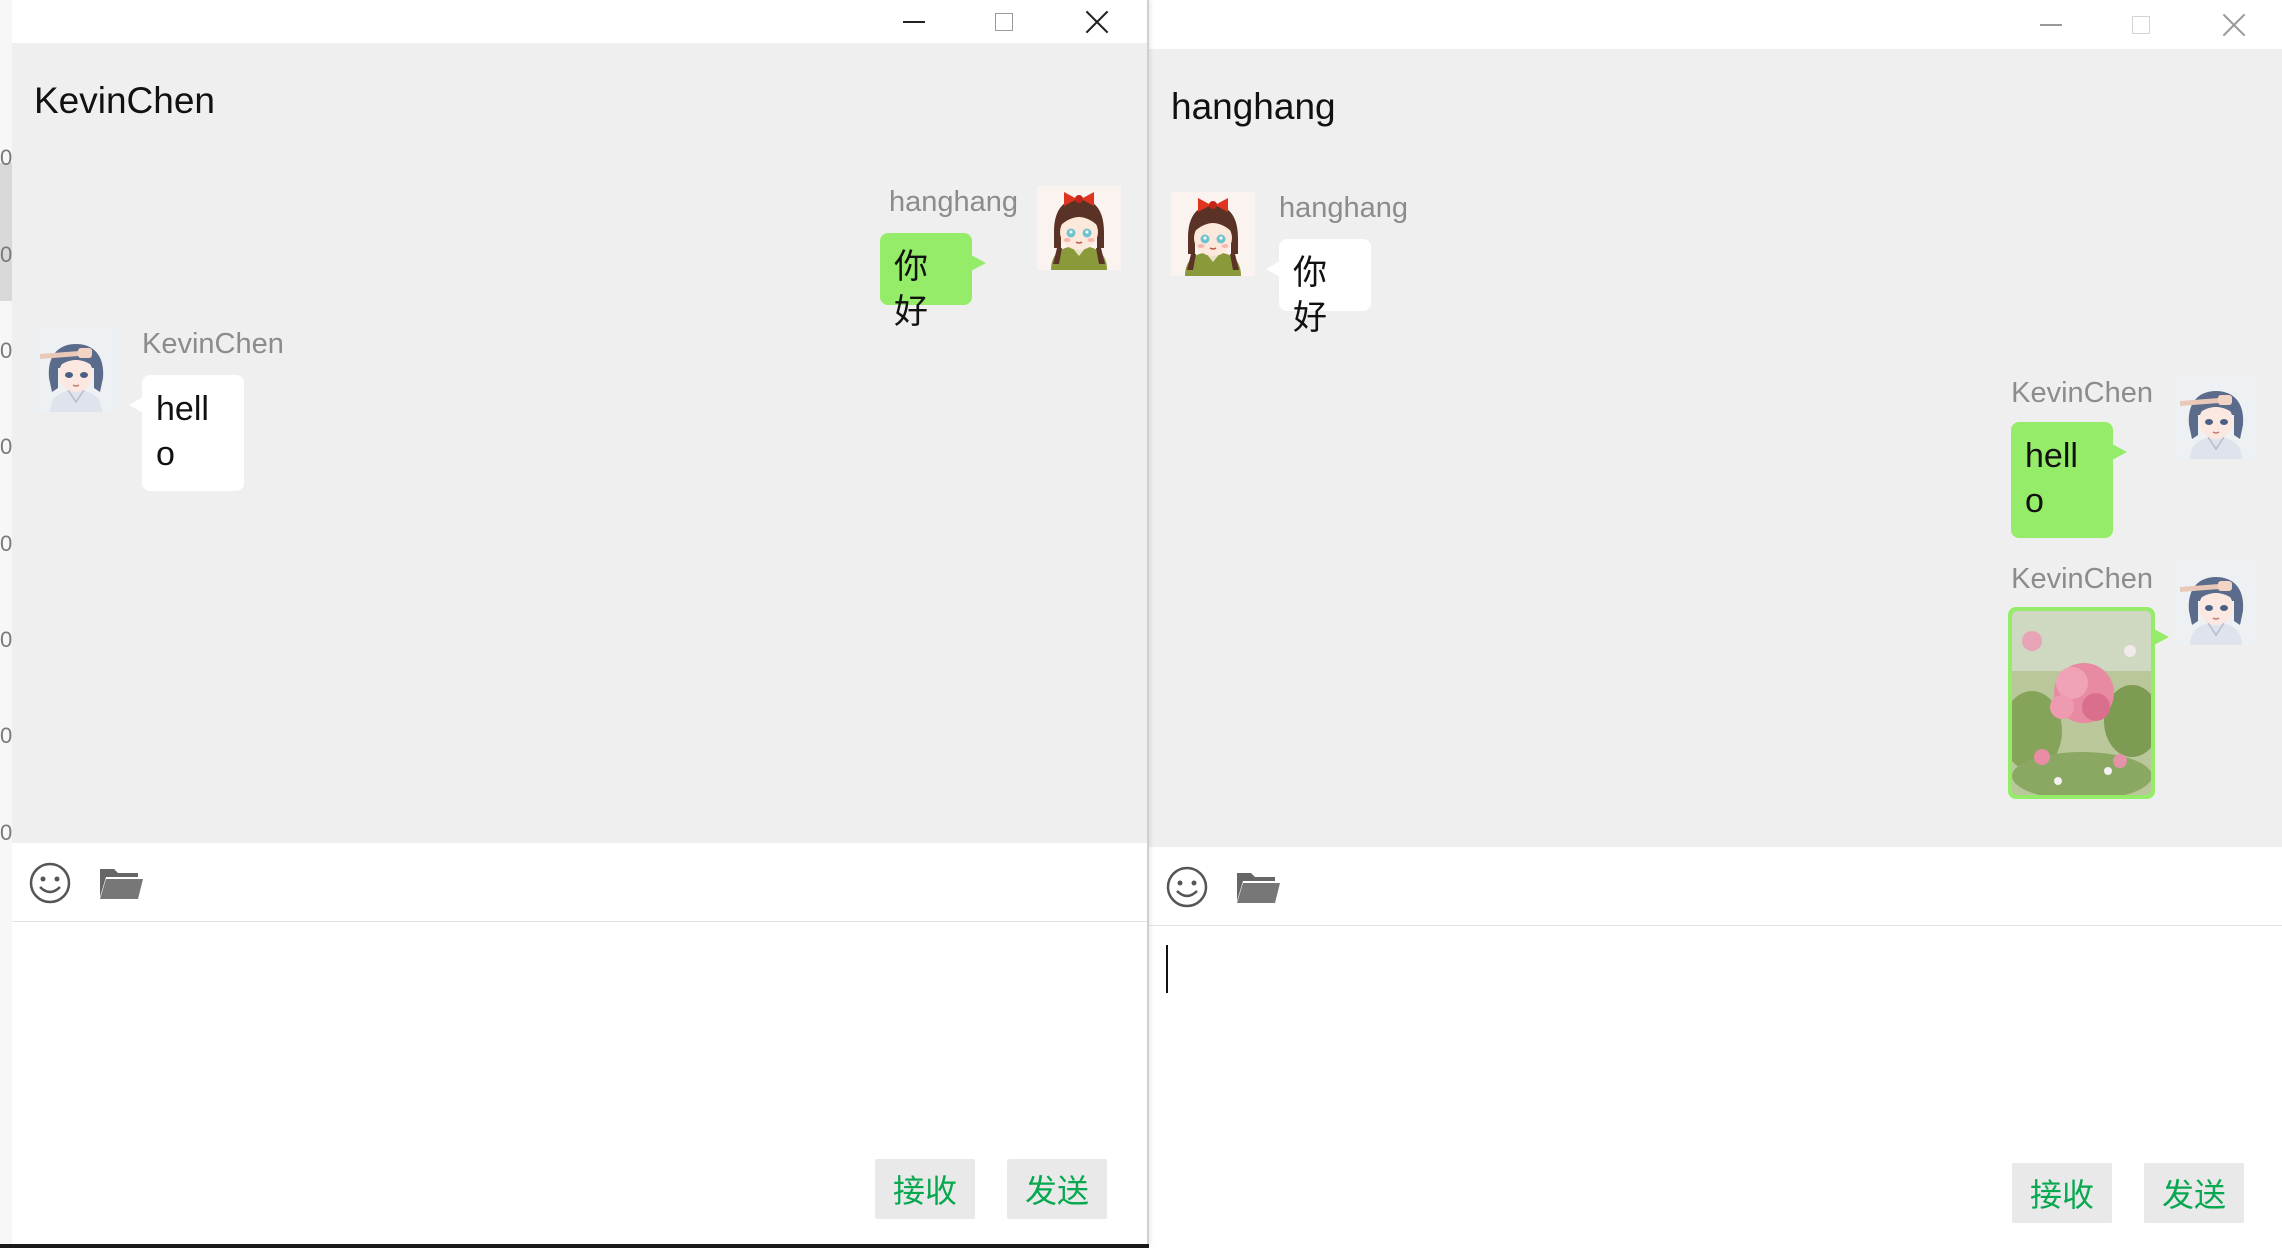 The image size is (2282, 1248). I want to click on chat-title: hanghang, so click(1253, 106).